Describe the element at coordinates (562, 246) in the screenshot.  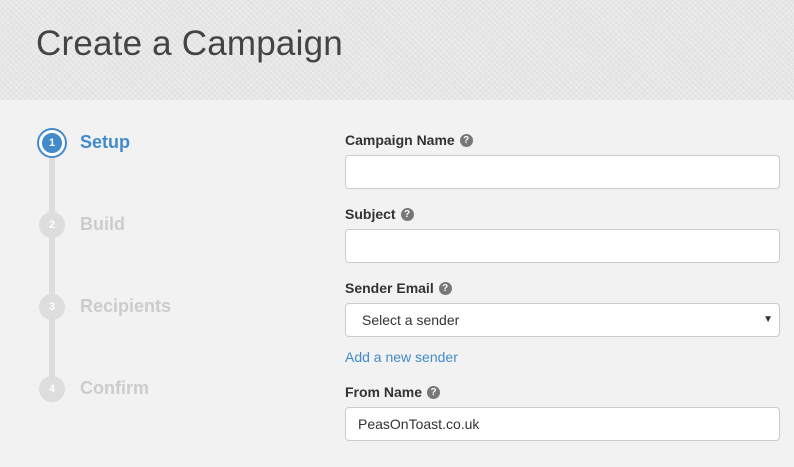
I see `subject-input` at that location.